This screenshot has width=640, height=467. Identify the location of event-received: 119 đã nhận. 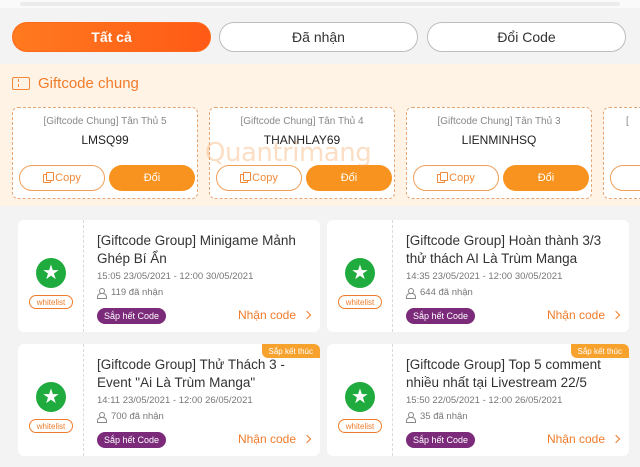
(130, 293).